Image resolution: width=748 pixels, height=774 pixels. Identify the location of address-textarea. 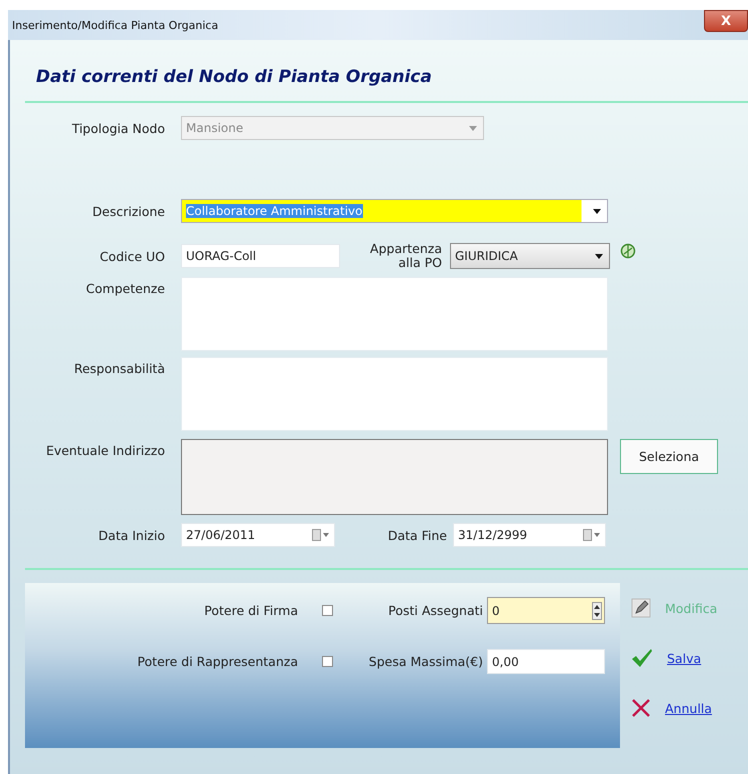
(394, 477).